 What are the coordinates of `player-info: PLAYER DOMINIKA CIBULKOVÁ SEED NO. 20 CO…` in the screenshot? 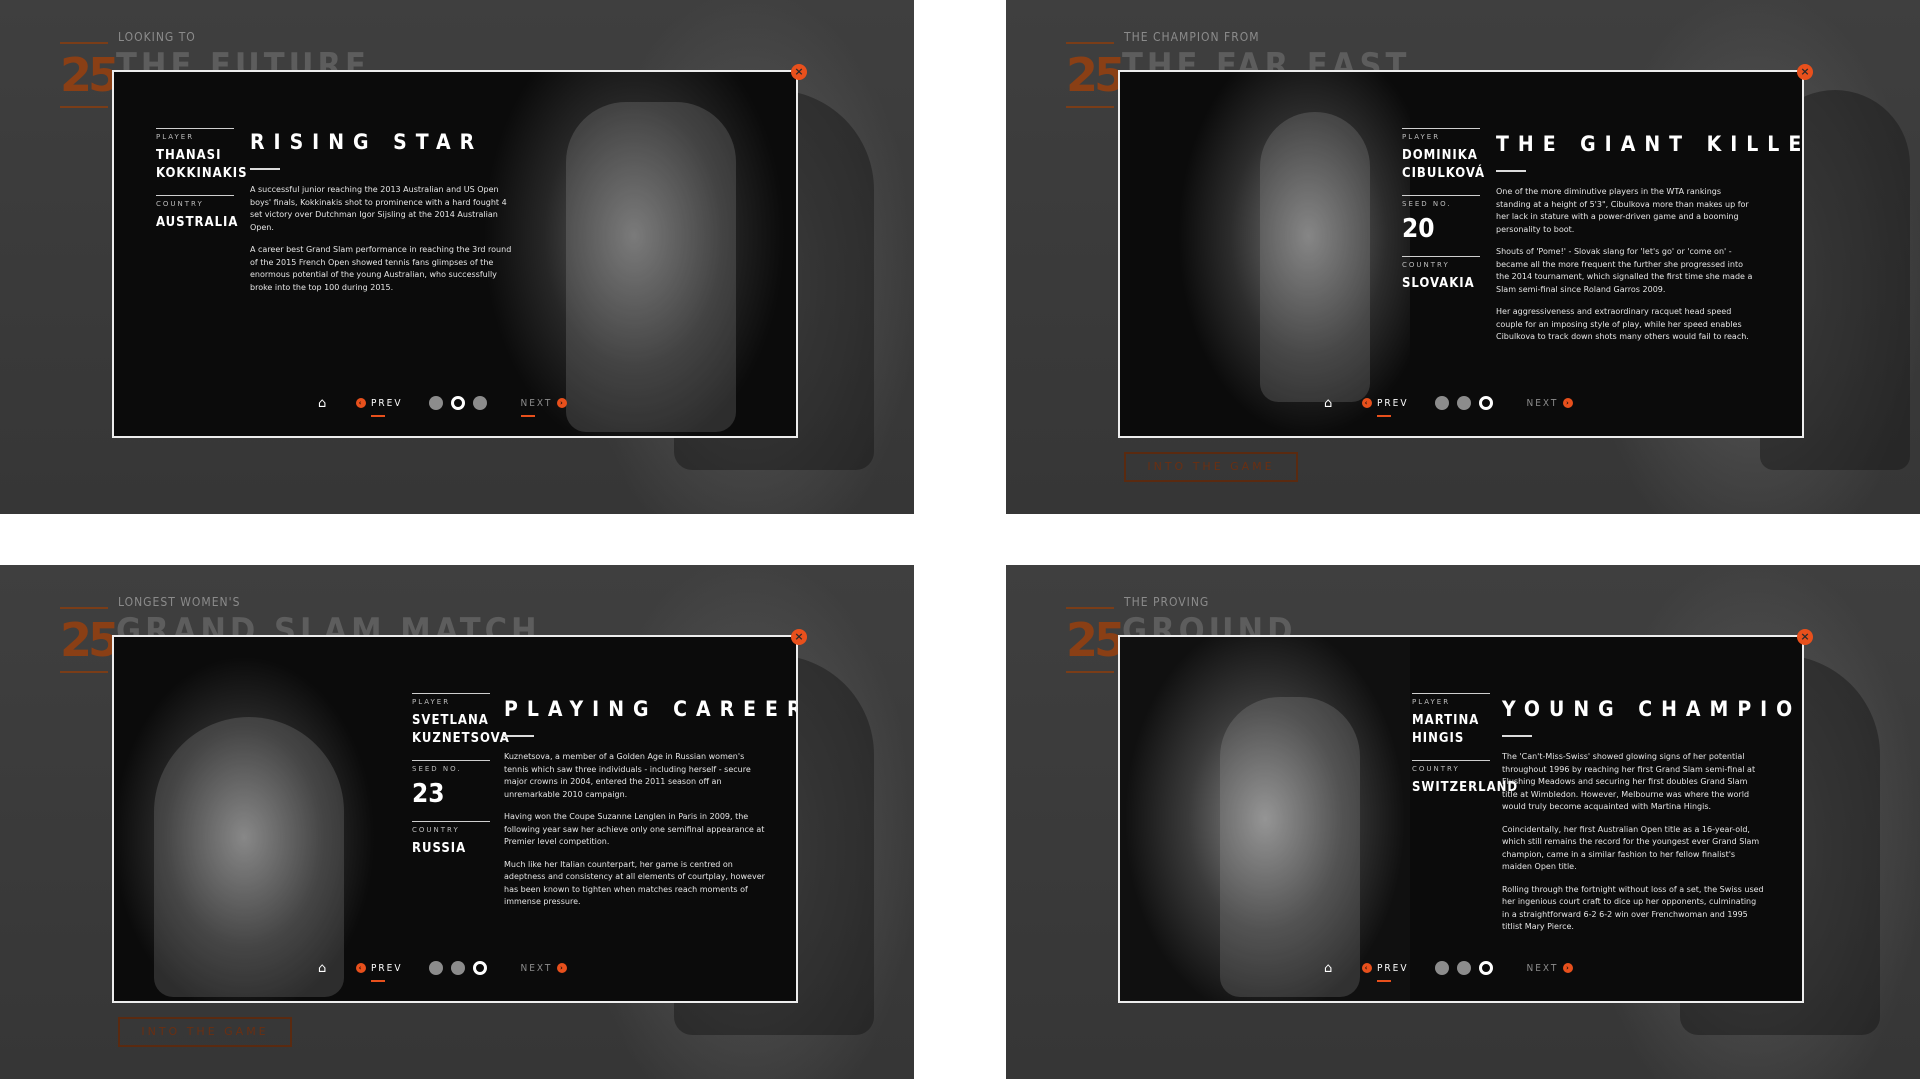 It's located at (1444, 216).